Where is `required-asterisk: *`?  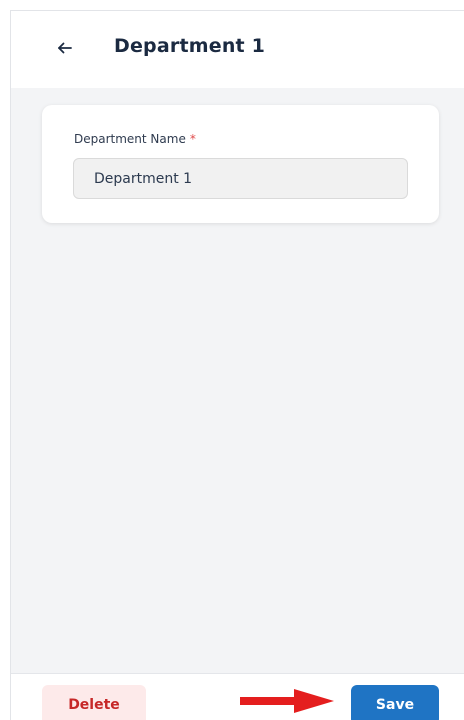
required-asterisk: * is located at coordinates (192, 139).